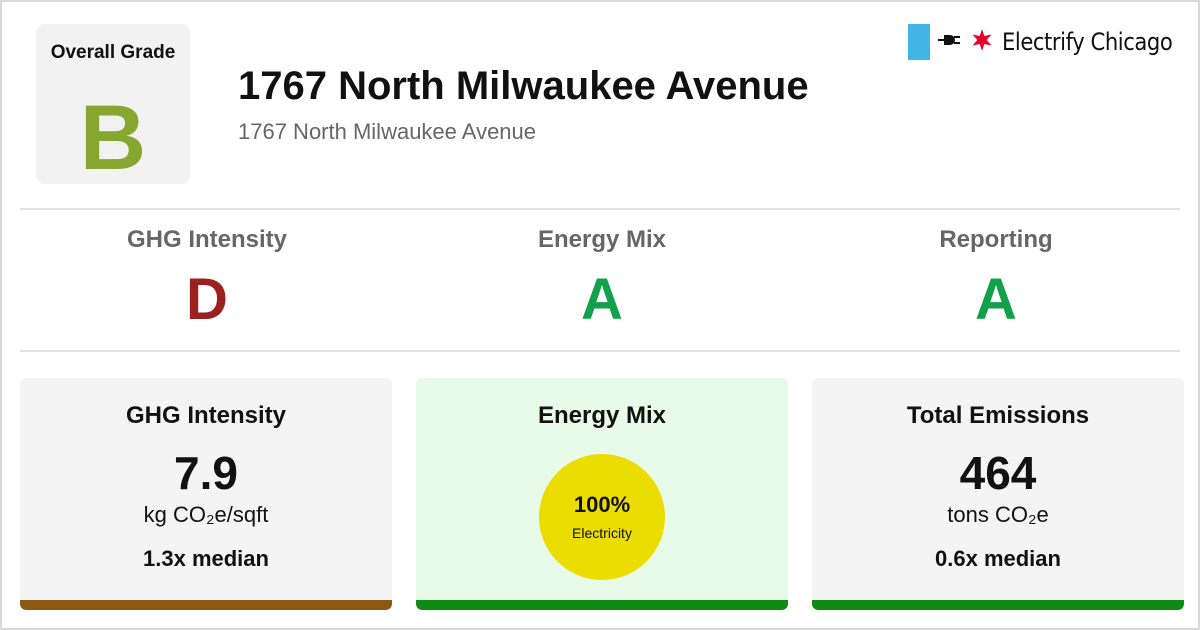  I want to click on electricity-label: Electricity, so click(602, 533).